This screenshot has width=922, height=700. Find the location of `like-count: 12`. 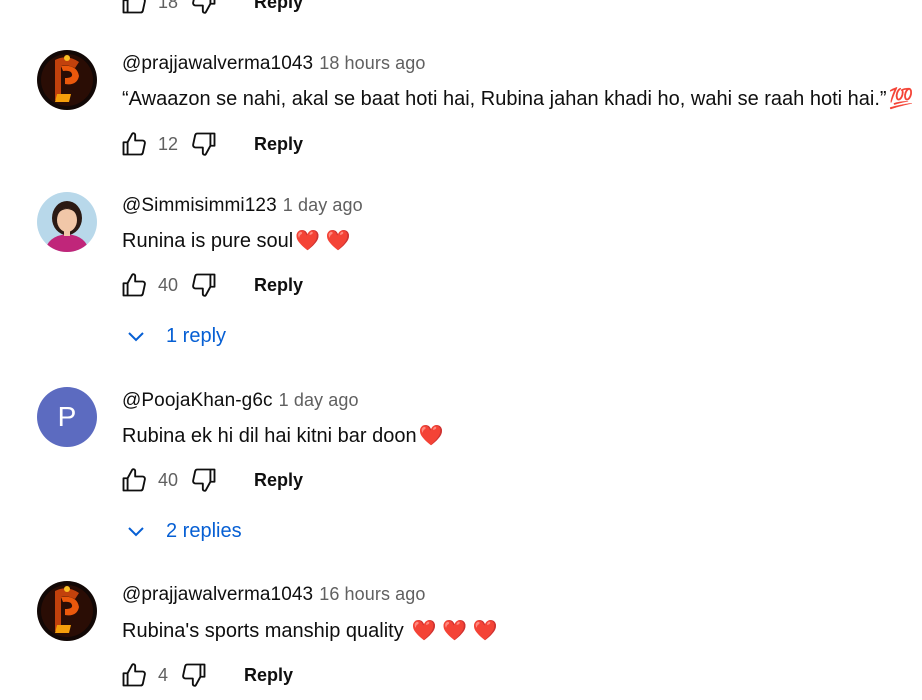

like-count: 12 is located at coordinates (168, 143).